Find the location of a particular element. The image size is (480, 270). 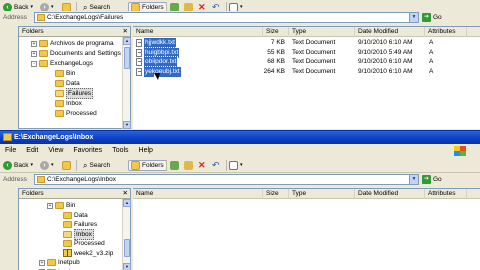

file-name-label: huigbbpi.txt is located at coordinates (161, 52).